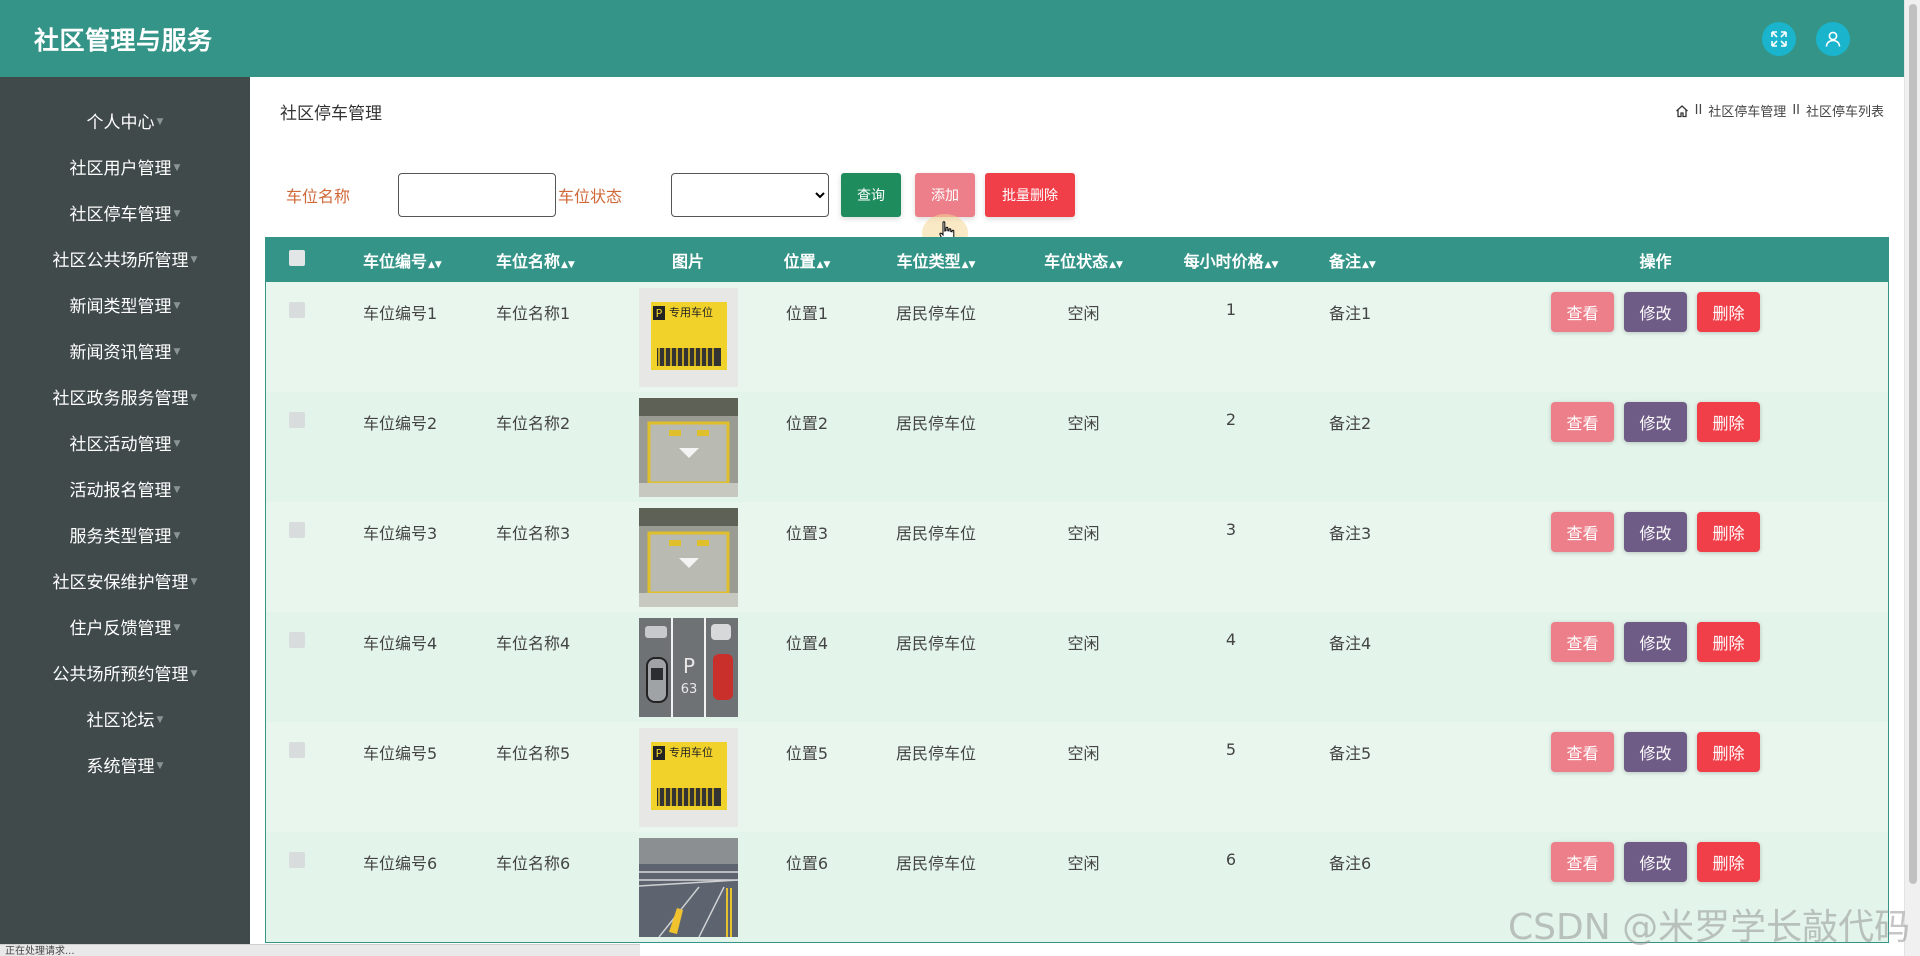  What do you see at coordinates (120, 306) in the screenshot?
I see `sidebar-item-label: 新闻类型管理` at bounding box center [120, 306].